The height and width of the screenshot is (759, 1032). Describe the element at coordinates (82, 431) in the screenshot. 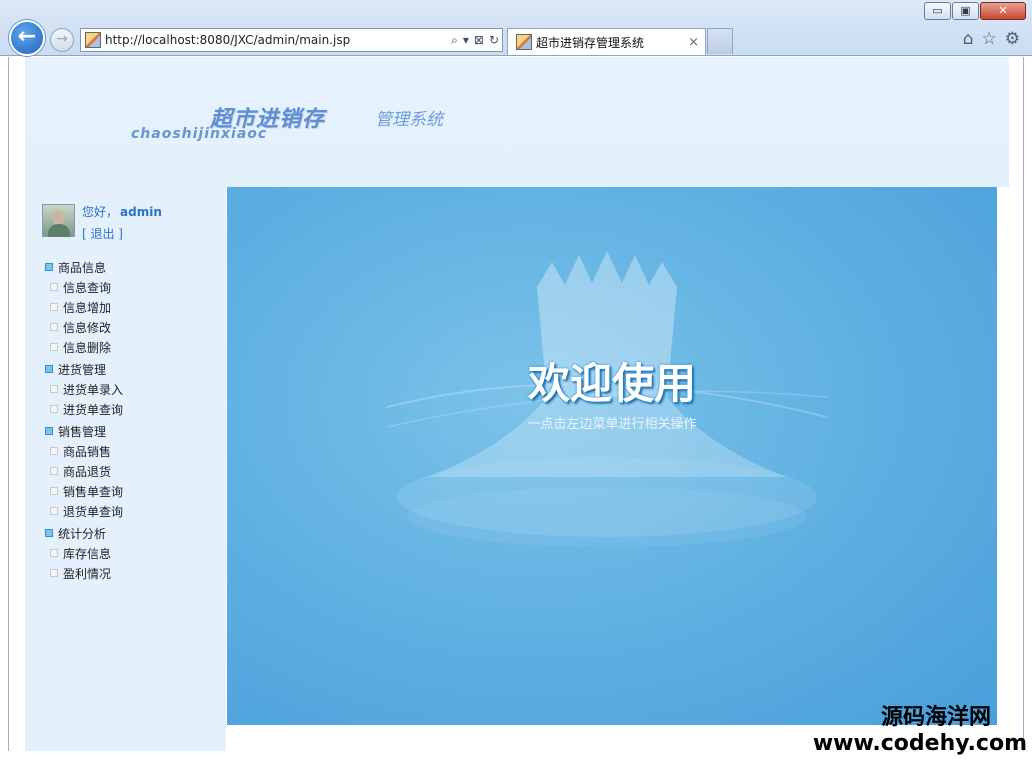

I see `menu-group-label: 销售管理` at that location.